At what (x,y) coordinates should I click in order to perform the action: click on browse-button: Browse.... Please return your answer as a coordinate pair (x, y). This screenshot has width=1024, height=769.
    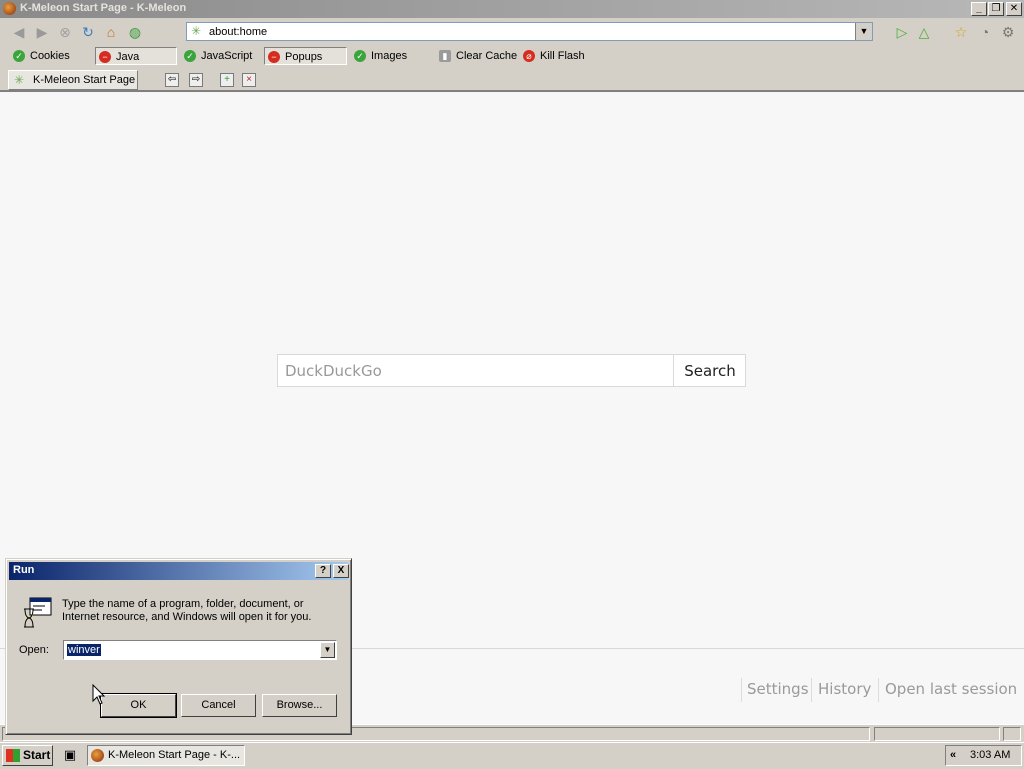
    Looking at the image, I should click on (299, 705).